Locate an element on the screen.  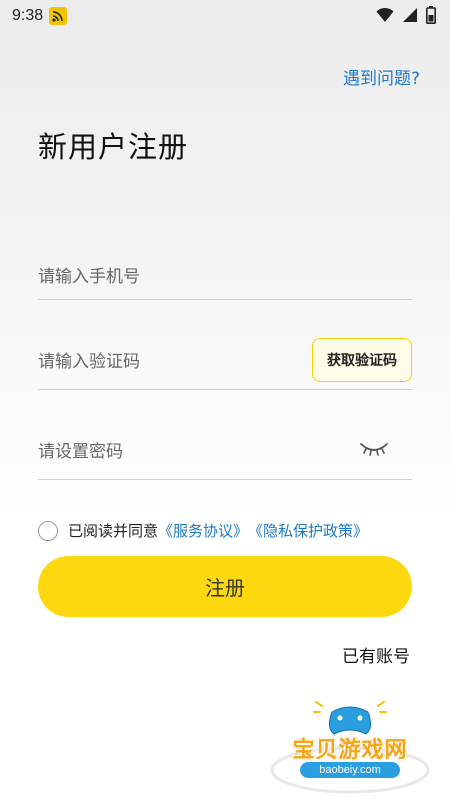
password-input is located at coordinates (188, 452).